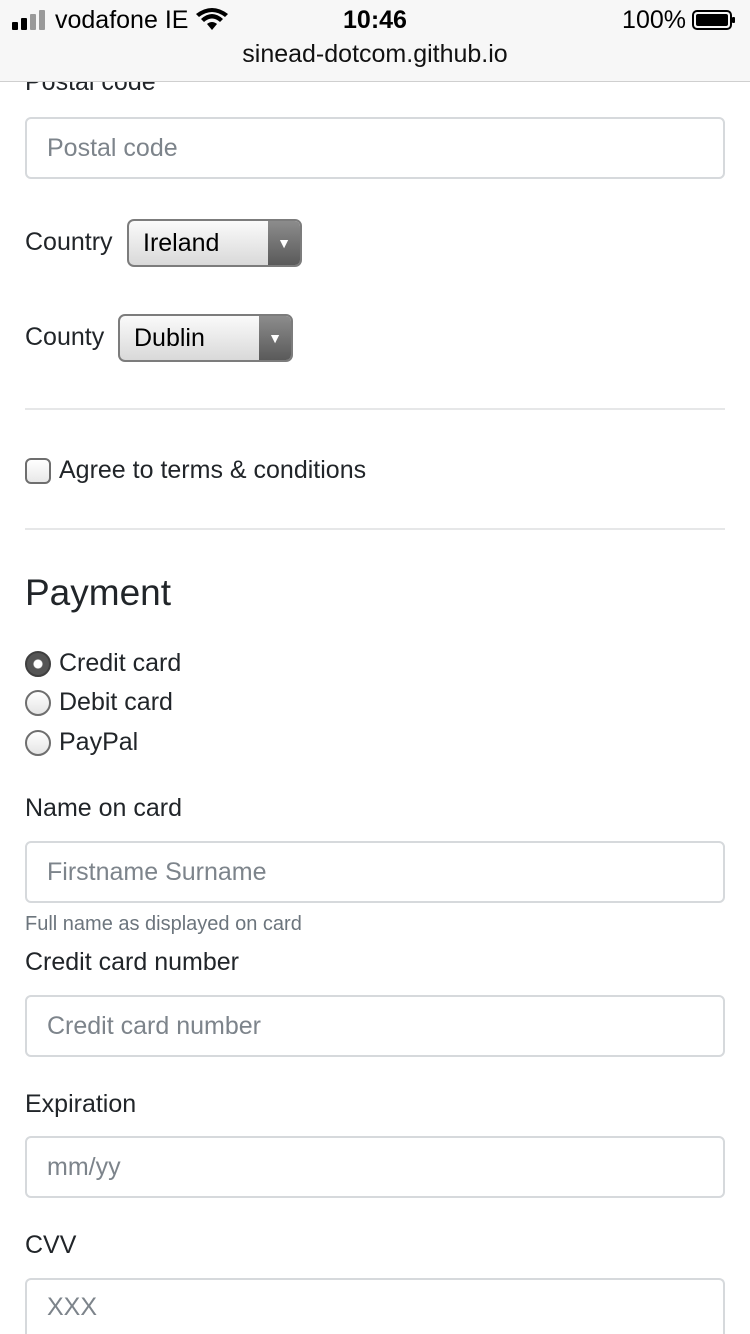 The image size is (750, 1334). I want to click on payment-method-debit: Debit card, so click(99, 702).